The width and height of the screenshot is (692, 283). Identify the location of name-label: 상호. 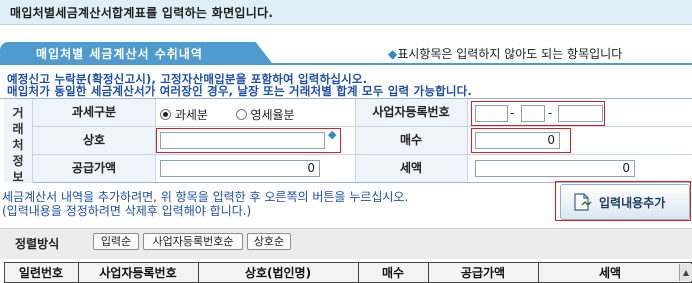
(94, 140).